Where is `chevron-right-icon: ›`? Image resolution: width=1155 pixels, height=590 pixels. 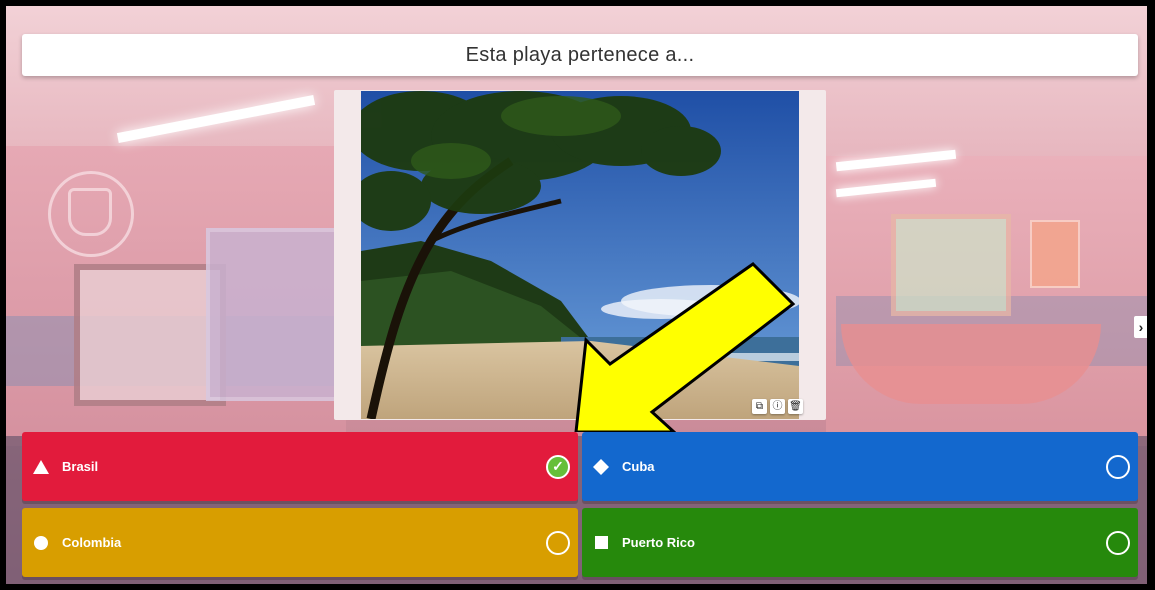 chevron-right-icon: › is located at coordinates (1140, 327).